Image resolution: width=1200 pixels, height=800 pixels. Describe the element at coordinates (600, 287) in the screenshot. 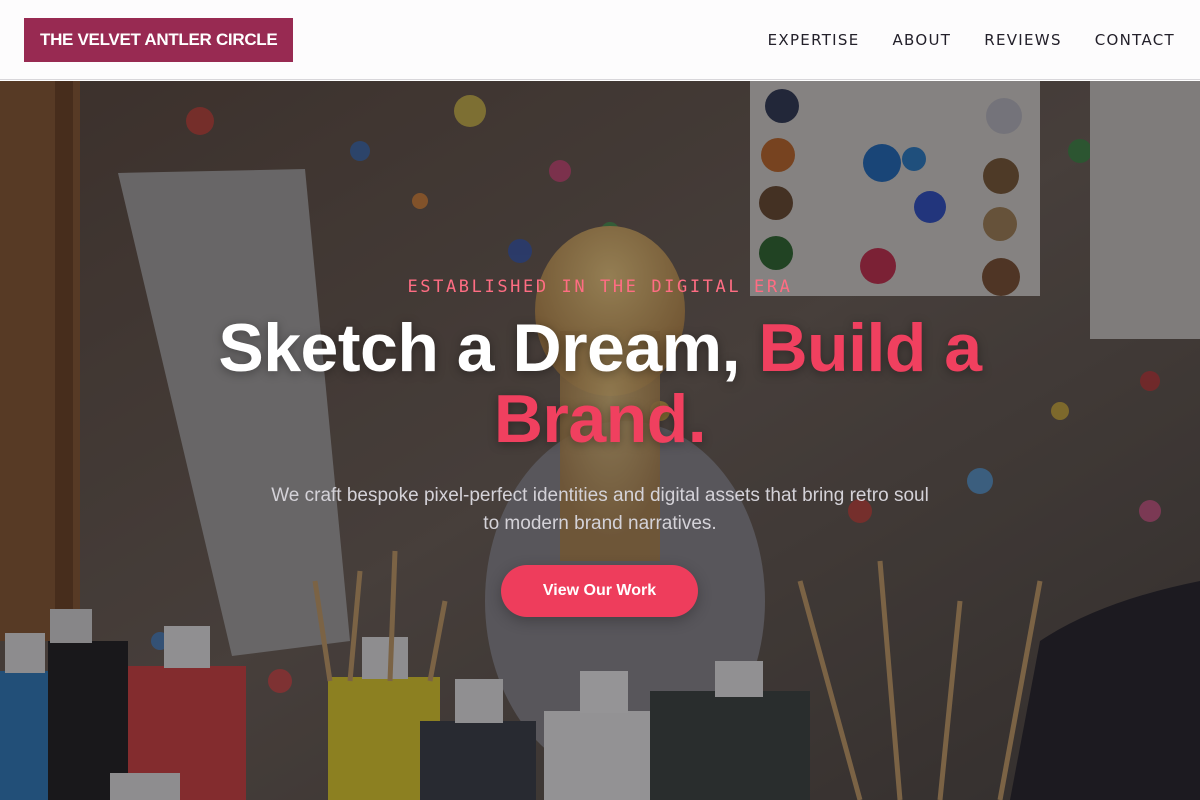

I see `hero-eyebrow: ESTABLISHED IN THE DIGITAL ERA` at that location.